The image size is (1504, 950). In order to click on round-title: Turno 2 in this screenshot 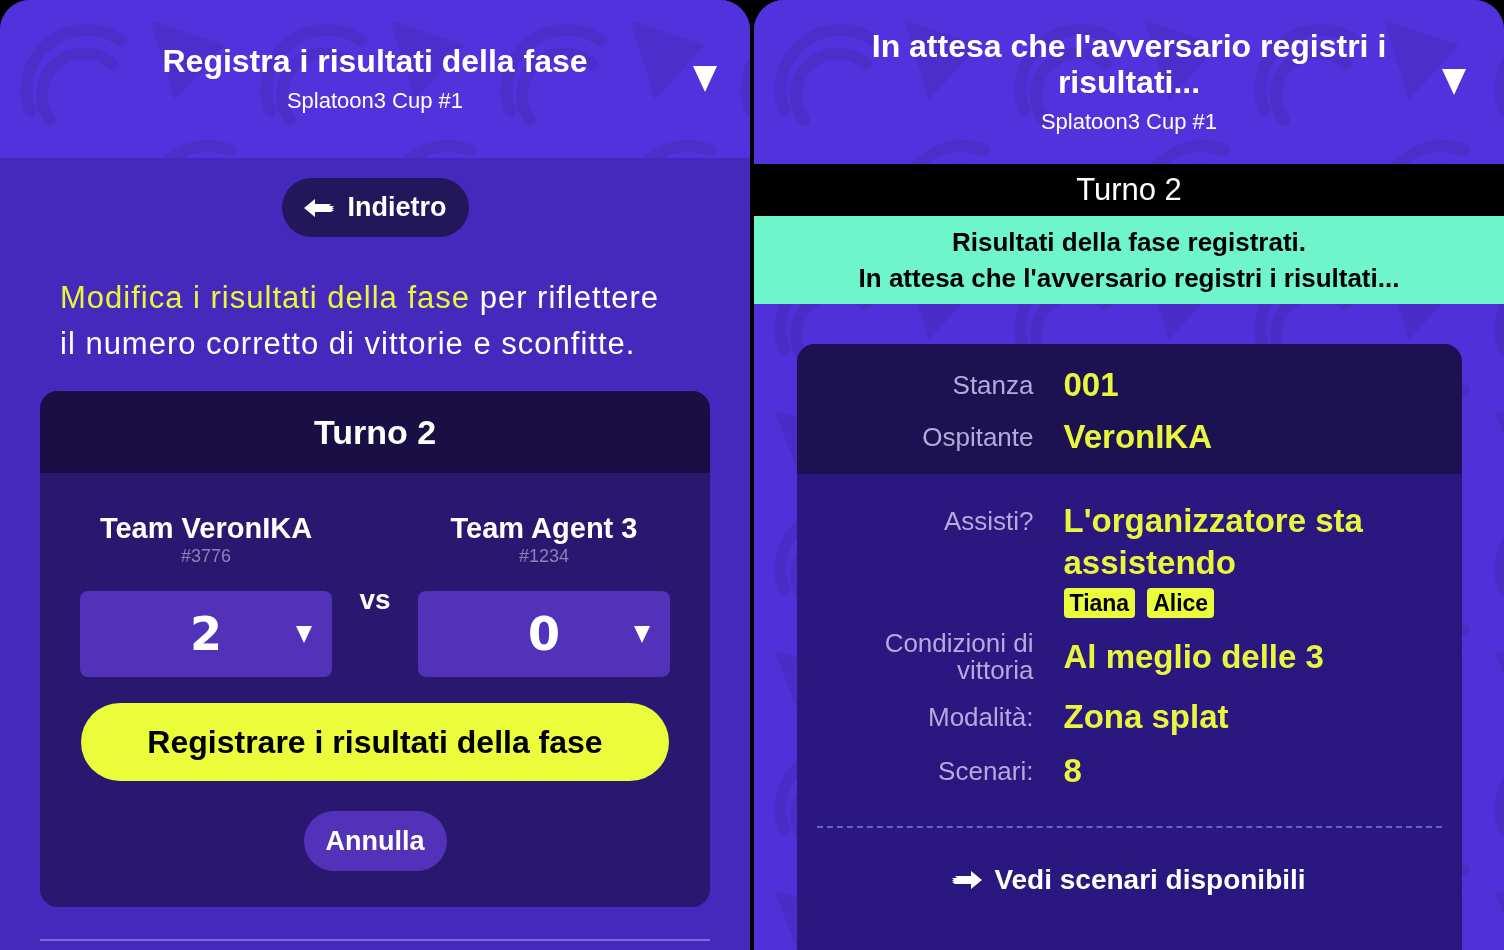, I will do `click(375, 432)`.